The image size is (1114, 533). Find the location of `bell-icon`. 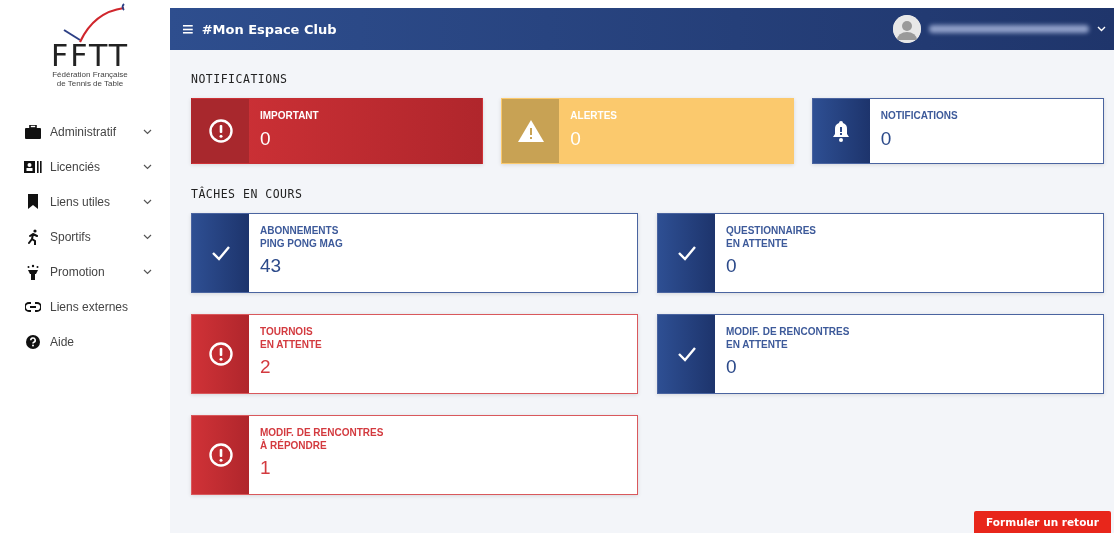

bell-icon is located at coordinates (841, 131).